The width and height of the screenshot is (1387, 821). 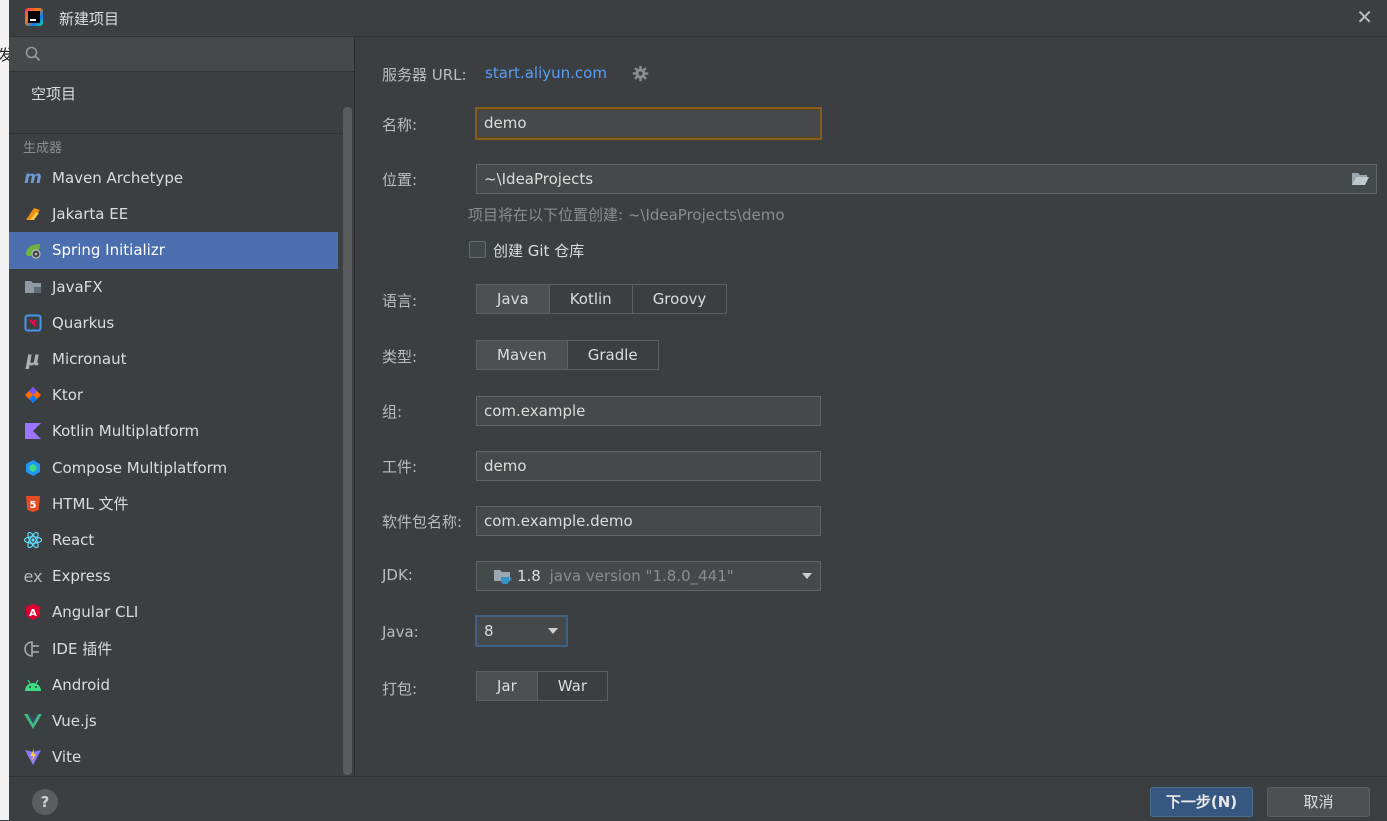 What do you see at coordinates (173, 612) in the screenshot?
I see `sidebar-item-angular-cli: A Angular CLI` at bounding box center [173, 612].